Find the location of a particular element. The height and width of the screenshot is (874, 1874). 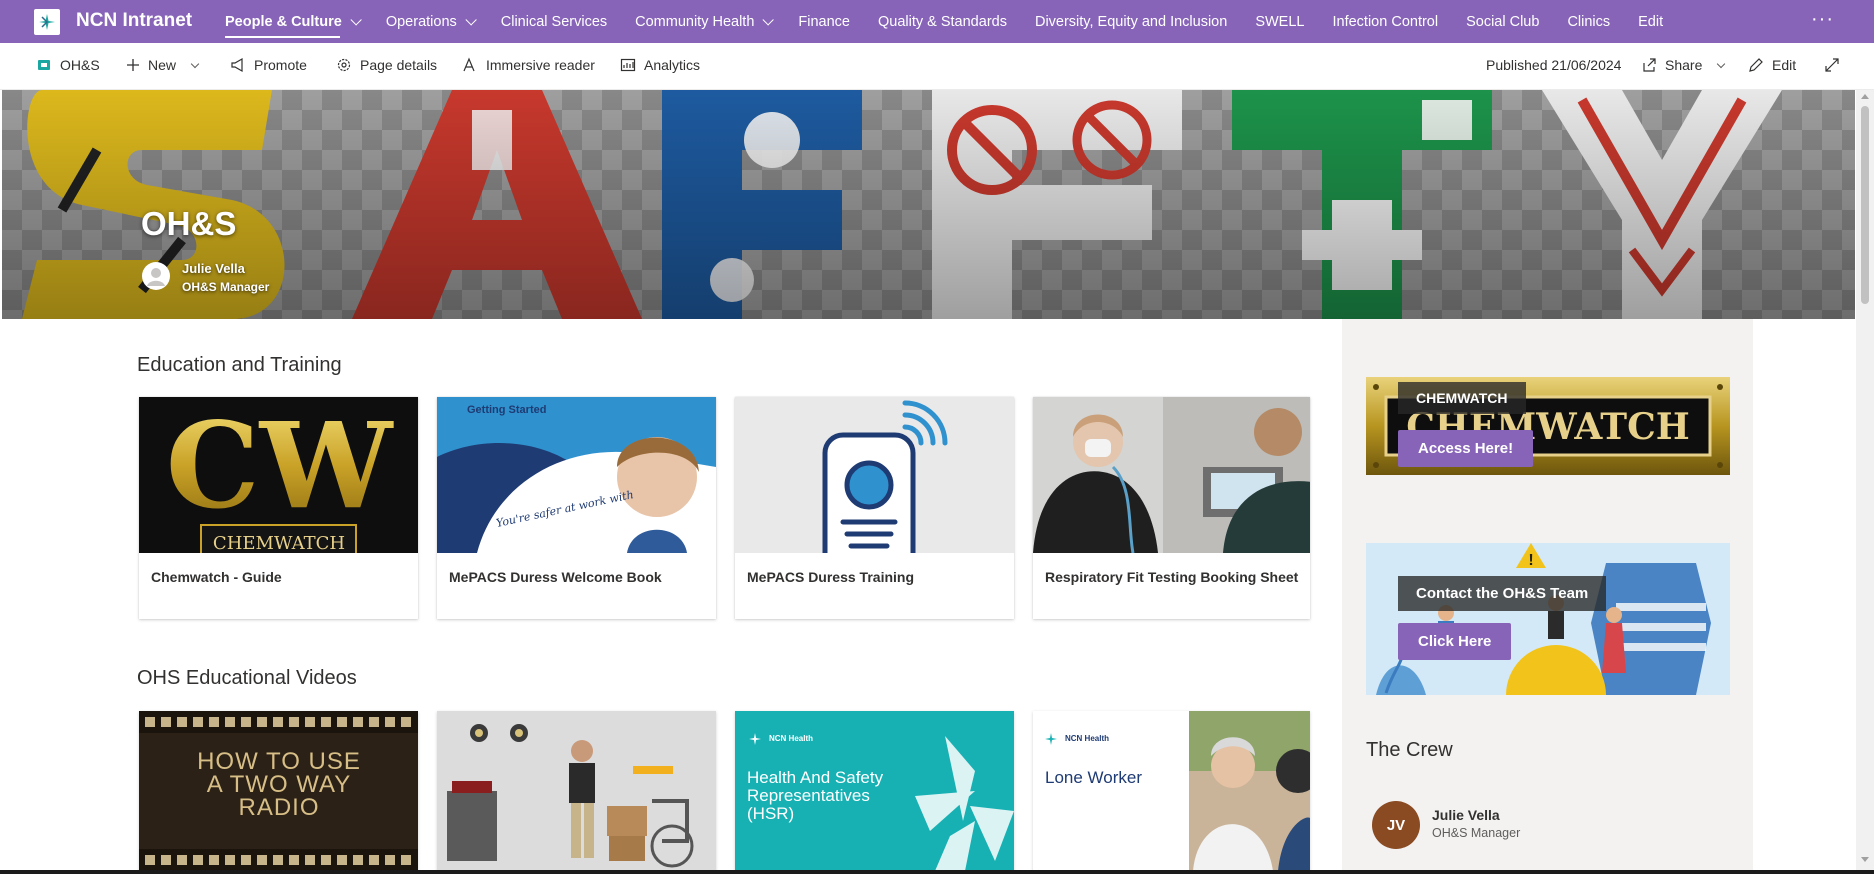

access-here-button: Access Here! is located at coordinates (1466, 448).